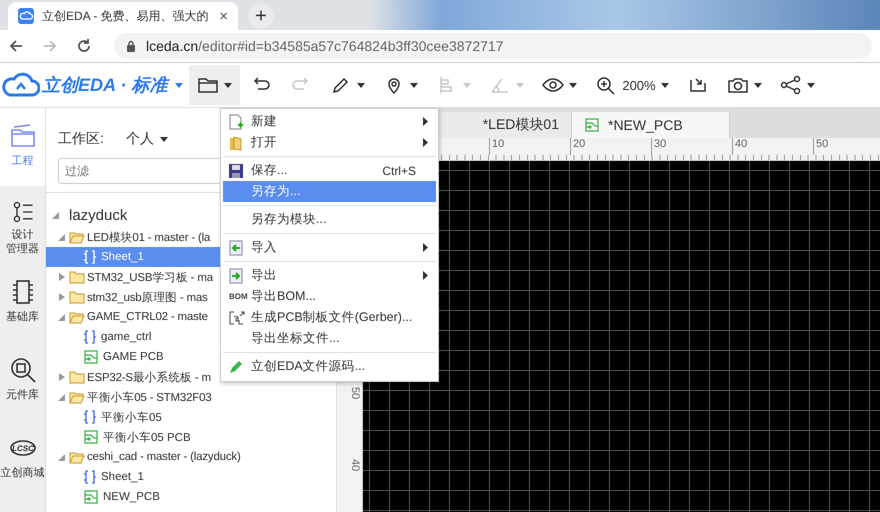 The image size is (880, 512). I want to click on file-item: 平衡小车05, so click(191, 417).